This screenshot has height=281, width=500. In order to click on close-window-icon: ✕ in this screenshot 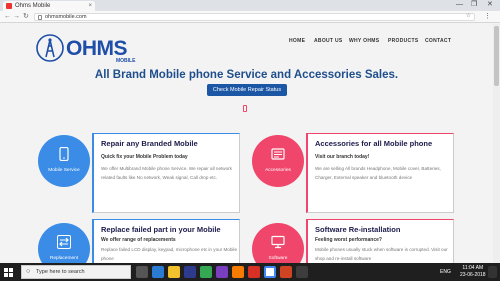, I will do `click(490, 5)`.